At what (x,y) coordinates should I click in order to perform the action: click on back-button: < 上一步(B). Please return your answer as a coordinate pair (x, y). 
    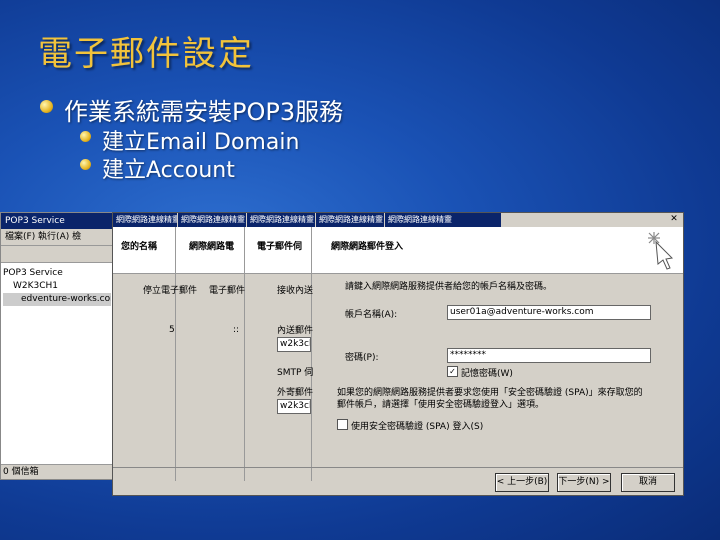
    Looking at the image, I should click on (522, 482).